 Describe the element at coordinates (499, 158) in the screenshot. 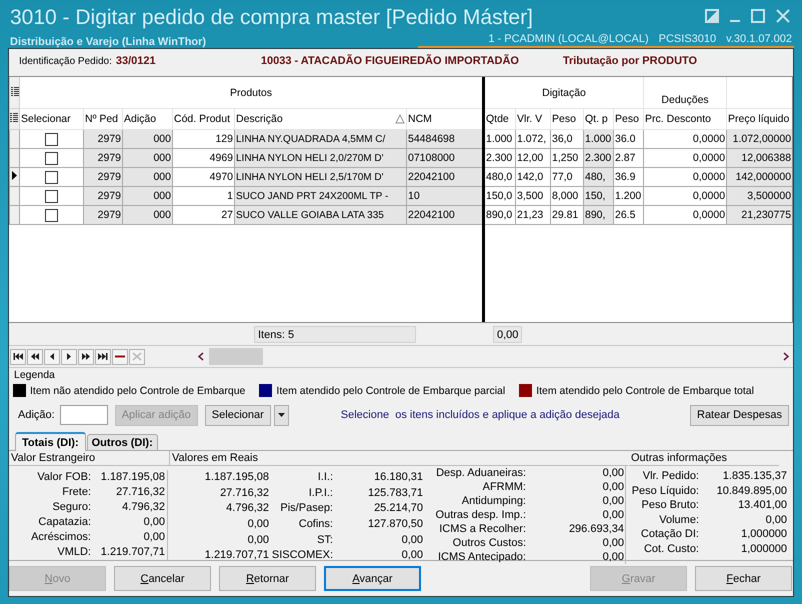

I see `table-cell: 2.300` at that location.